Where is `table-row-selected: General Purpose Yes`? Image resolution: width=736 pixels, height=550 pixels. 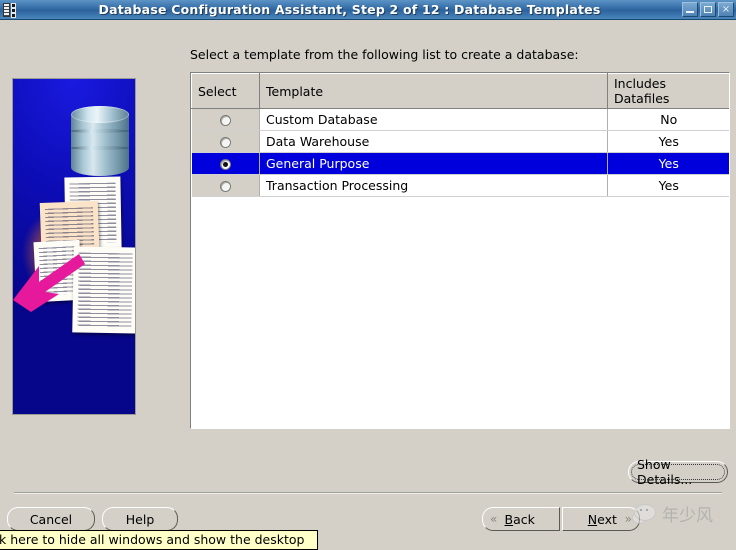 table-row-selected: General Purpose Yes is located at coordinates (460, 163).